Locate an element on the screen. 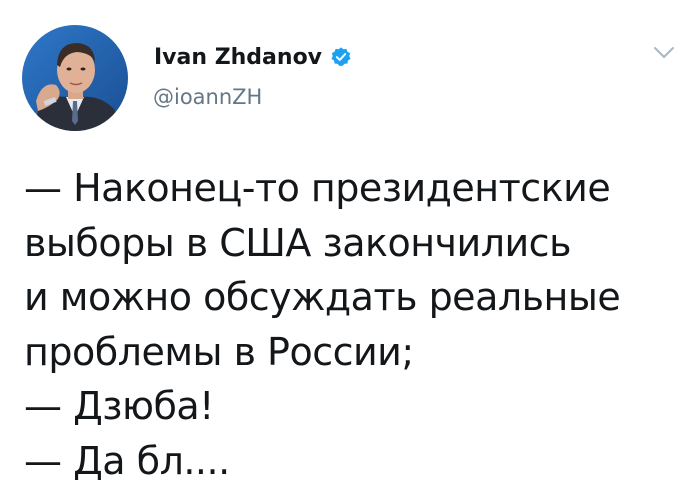  avatar is located at coordinates (75, 78).